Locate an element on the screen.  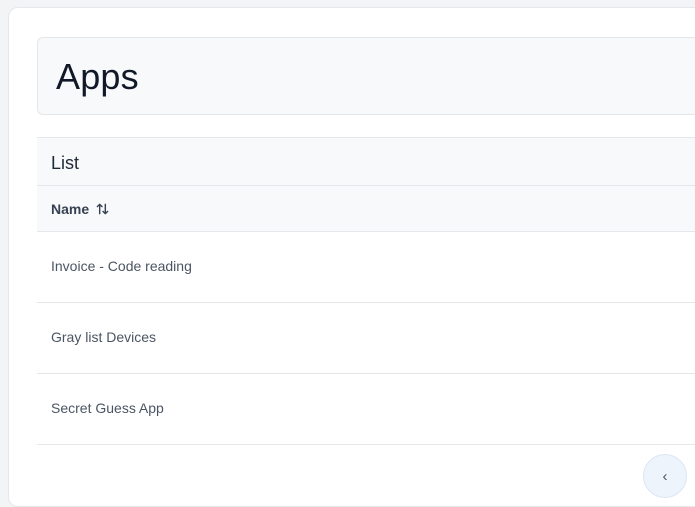
app-name-cell: Gray list Devices is located at coordinates (104, 337).